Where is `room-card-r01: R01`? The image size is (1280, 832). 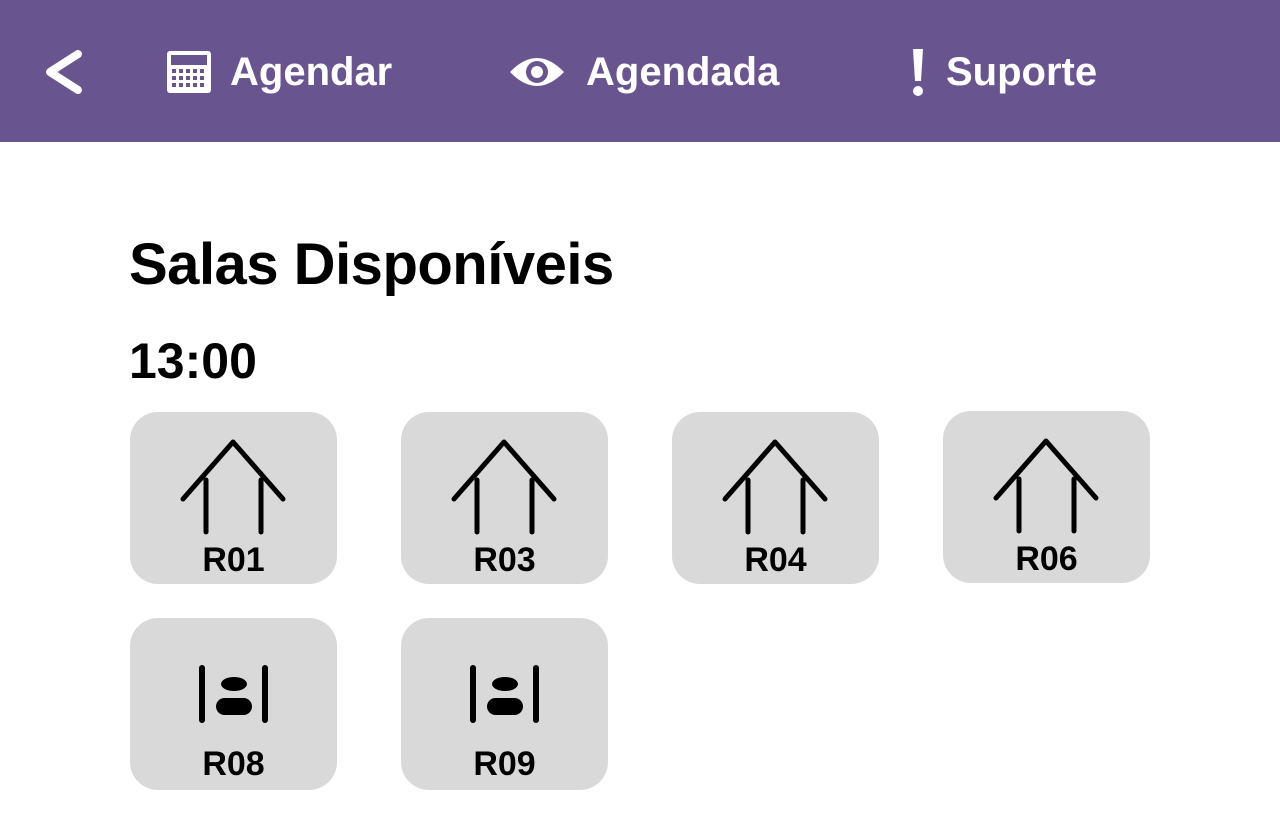
room-card-r01: R01 is located at coordinates (233, 498).